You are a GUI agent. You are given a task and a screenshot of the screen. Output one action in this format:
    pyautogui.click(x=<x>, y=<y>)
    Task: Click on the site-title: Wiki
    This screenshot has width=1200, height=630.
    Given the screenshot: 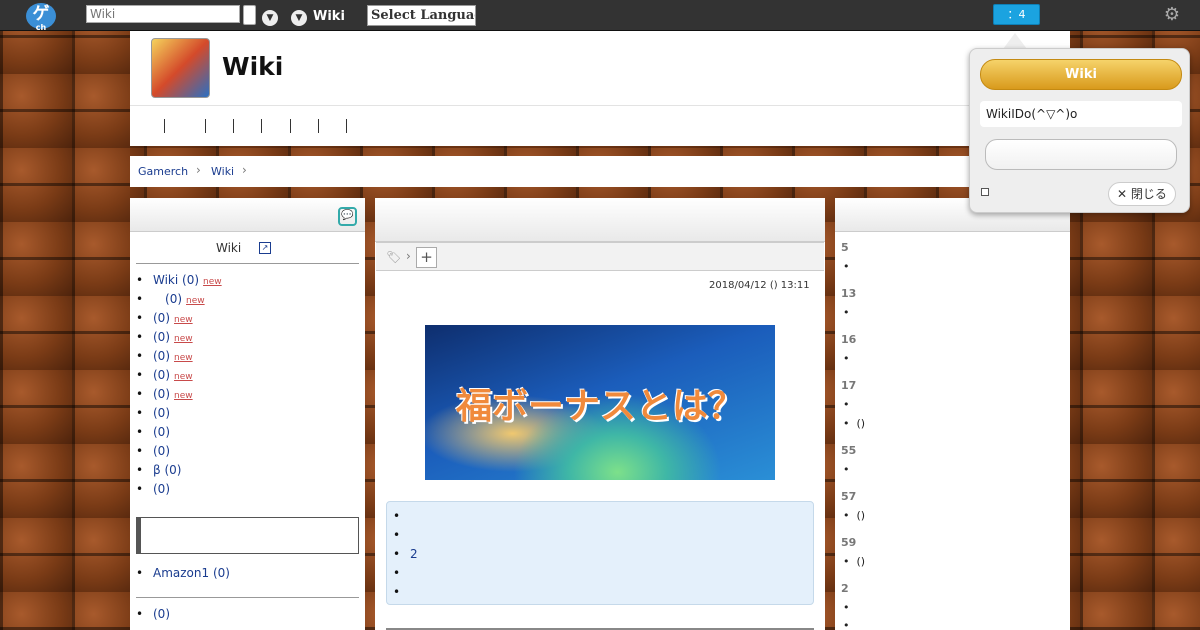 What is the action you would take?
    pyautogui.click(x=252, y=66)
    